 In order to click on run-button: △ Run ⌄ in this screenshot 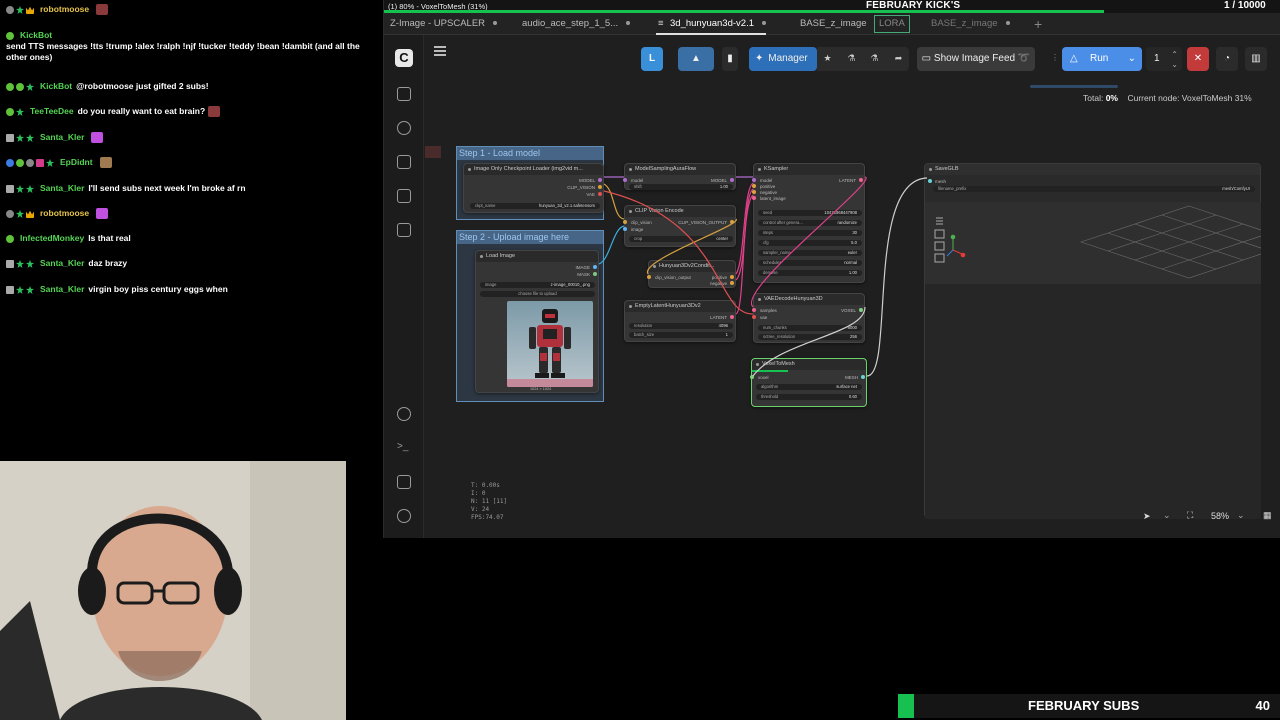, I will do `click(1102, 59)`.